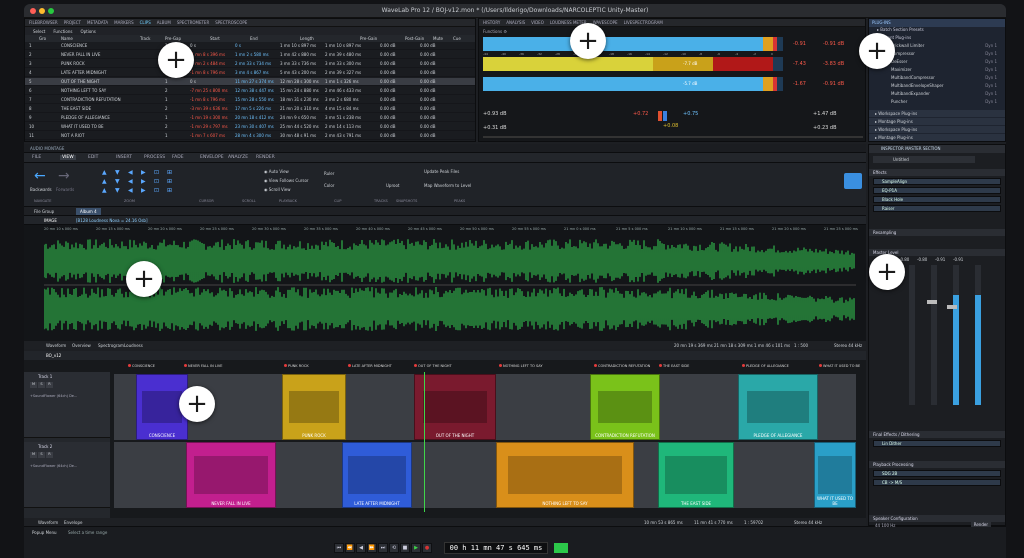 The image size is (1024, 558). What do you see at coordinates (97, 22) in the screenshot?
I see `tab-metadata: METADATA` at bounding box center [97, 22].